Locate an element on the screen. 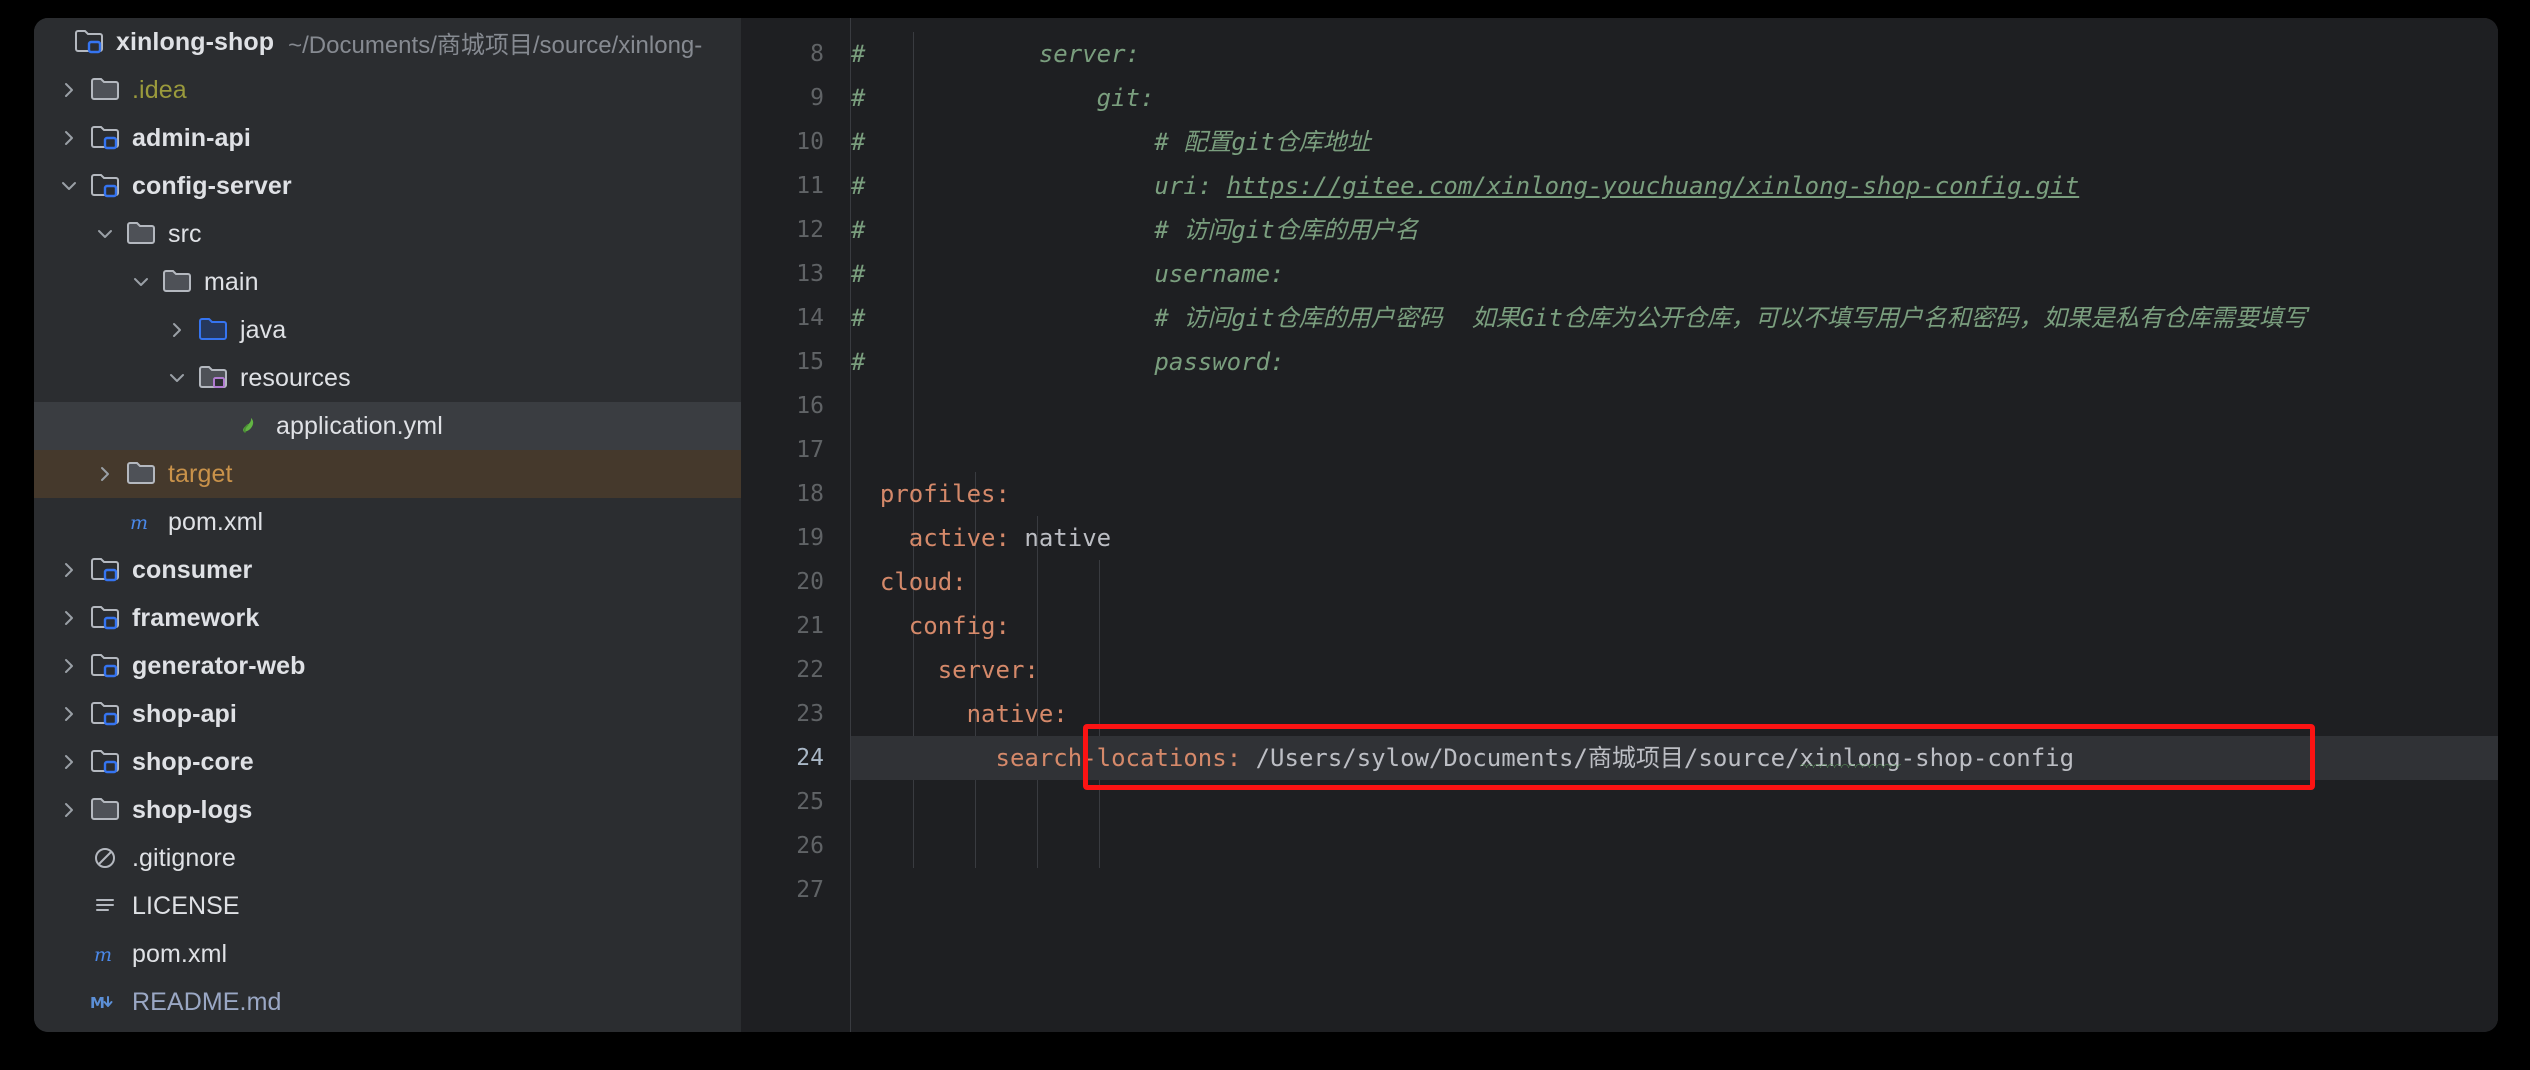 The height and width of the screenshot is (1070, 2530). line-number: 27 is located at coordinates (795, 890).